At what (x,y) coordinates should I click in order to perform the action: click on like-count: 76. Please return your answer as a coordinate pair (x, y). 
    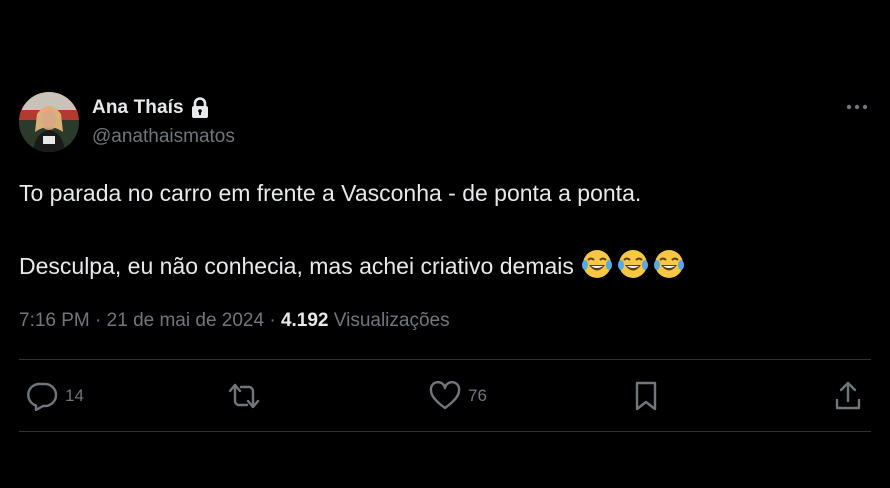
    Looking at the image, I should click on (477, 395).